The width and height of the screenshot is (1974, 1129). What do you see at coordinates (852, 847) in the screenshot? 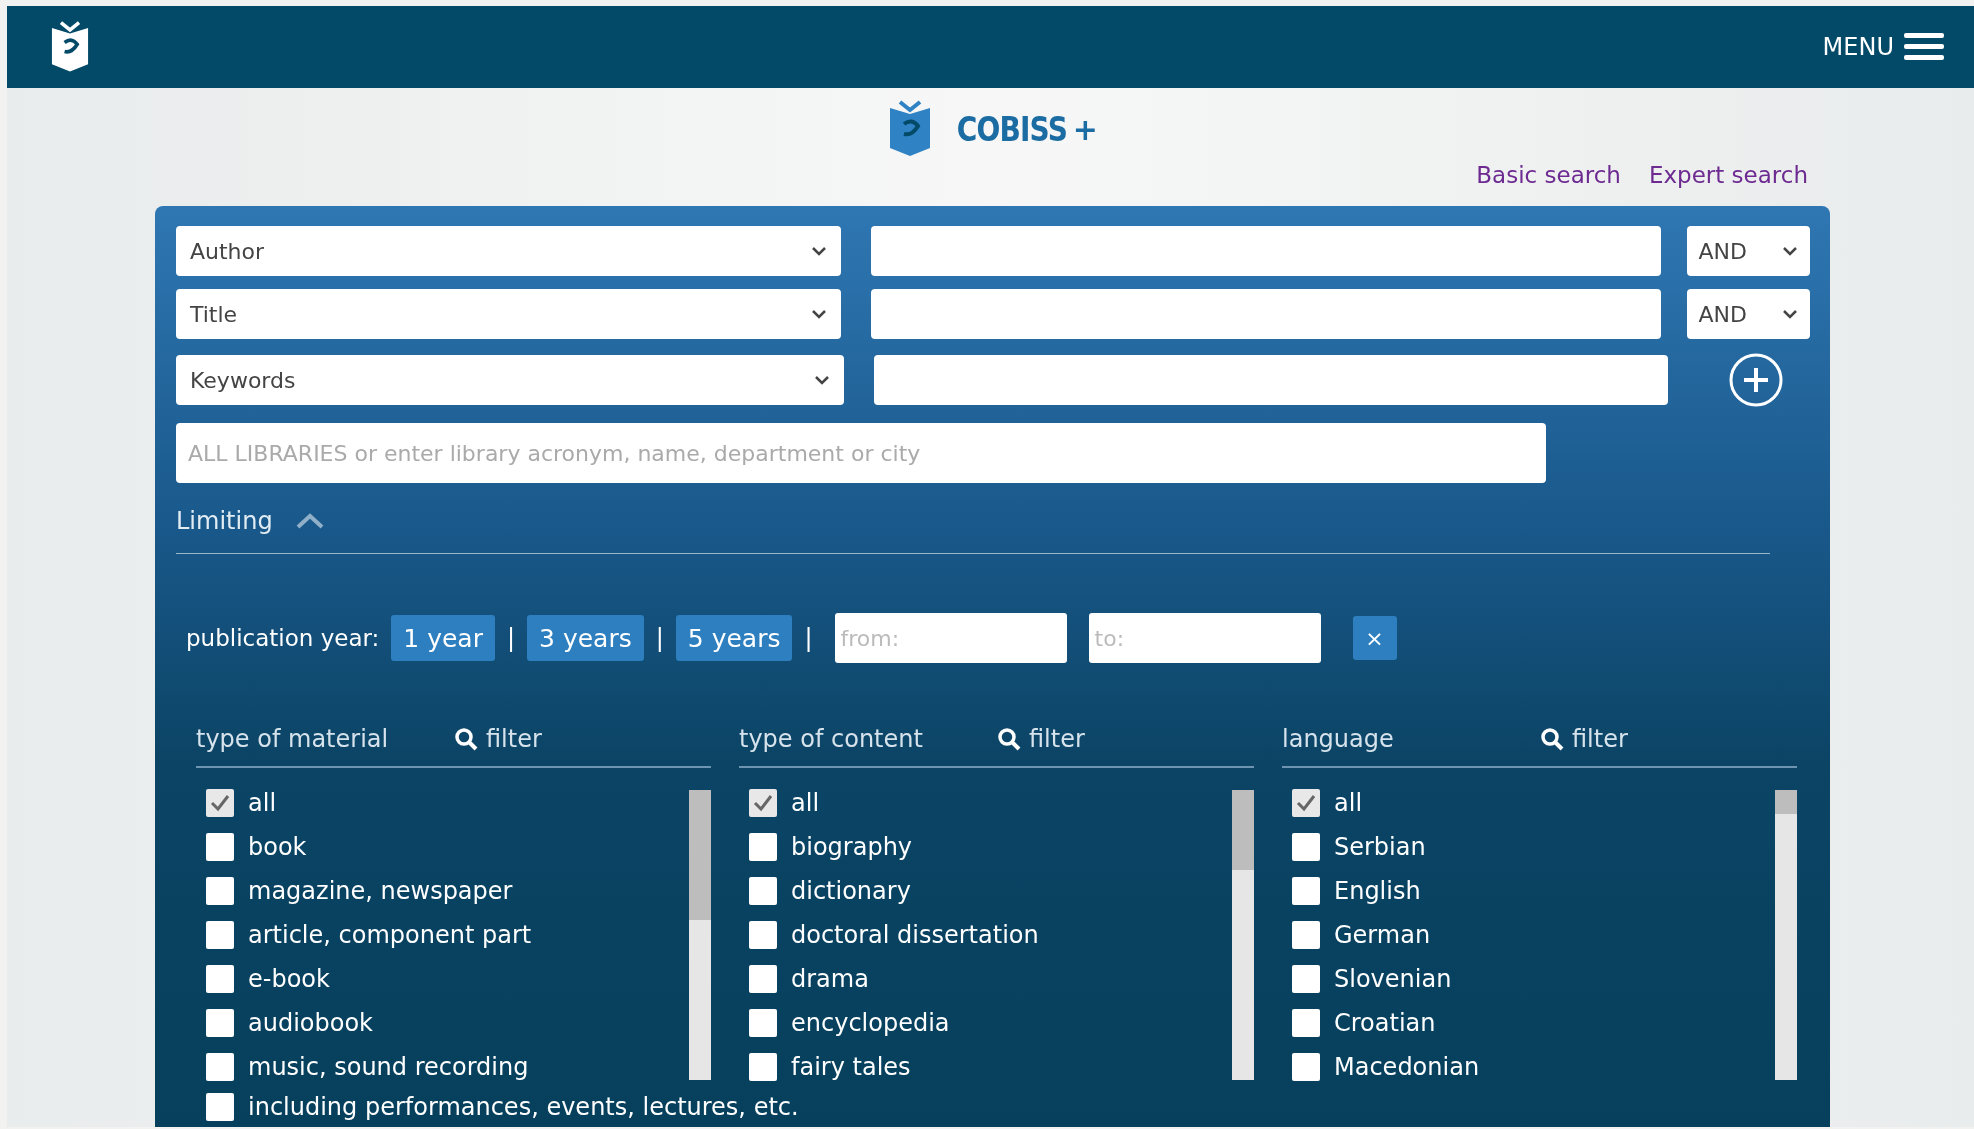
I see `option-label: biography` at bounding box center [852, 847].